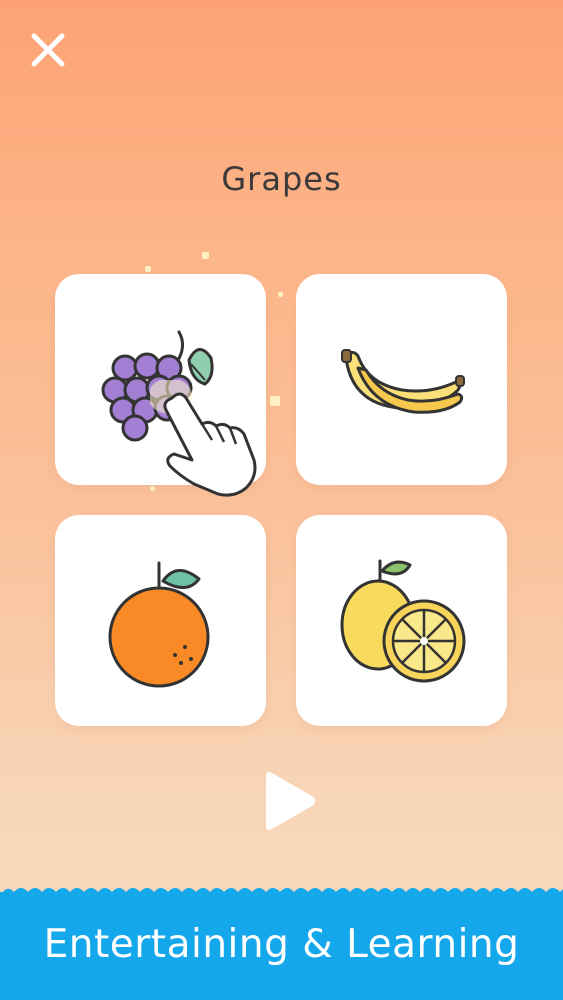  I want to click on play-icon, so click(290, 801).